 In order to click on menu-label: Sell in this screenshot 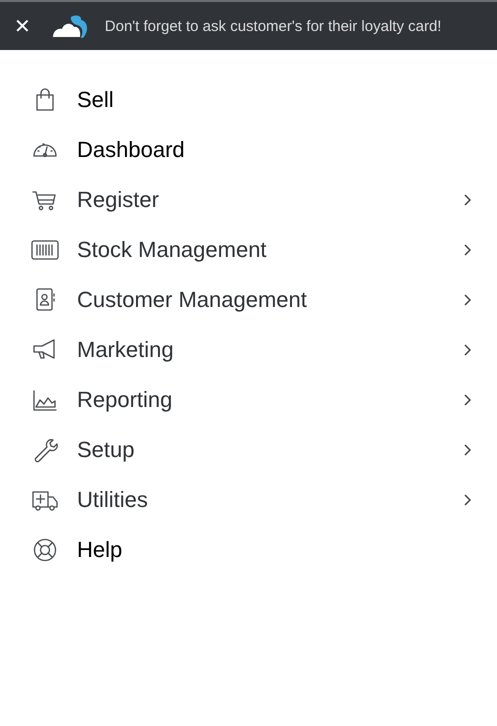, I will do `click(96, 100)`.